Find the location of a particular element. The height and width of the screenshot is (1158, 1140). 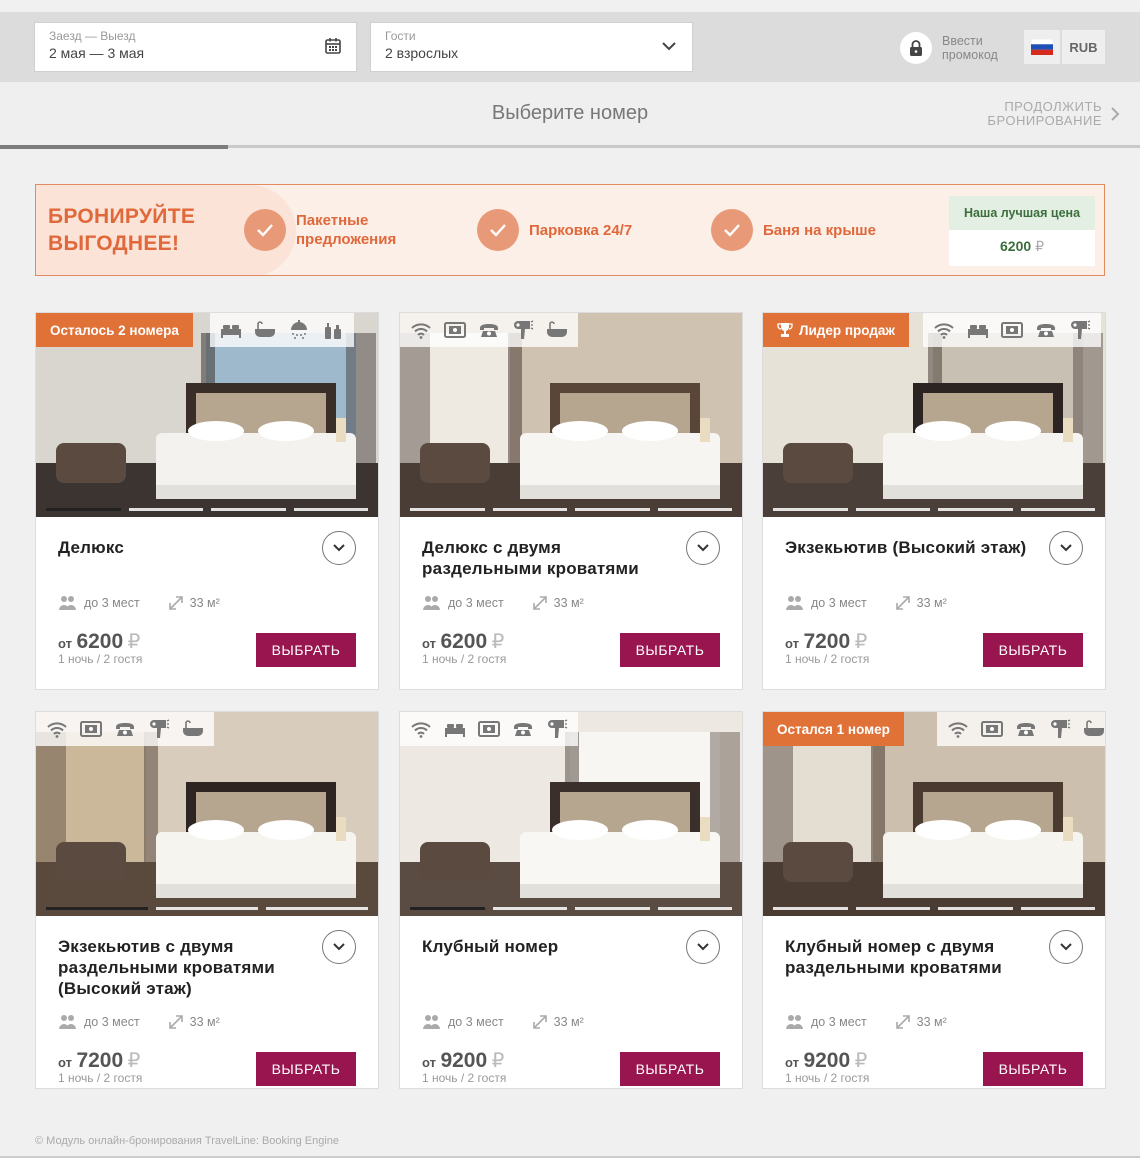

progress-fill is located at coordinates (114, 147).